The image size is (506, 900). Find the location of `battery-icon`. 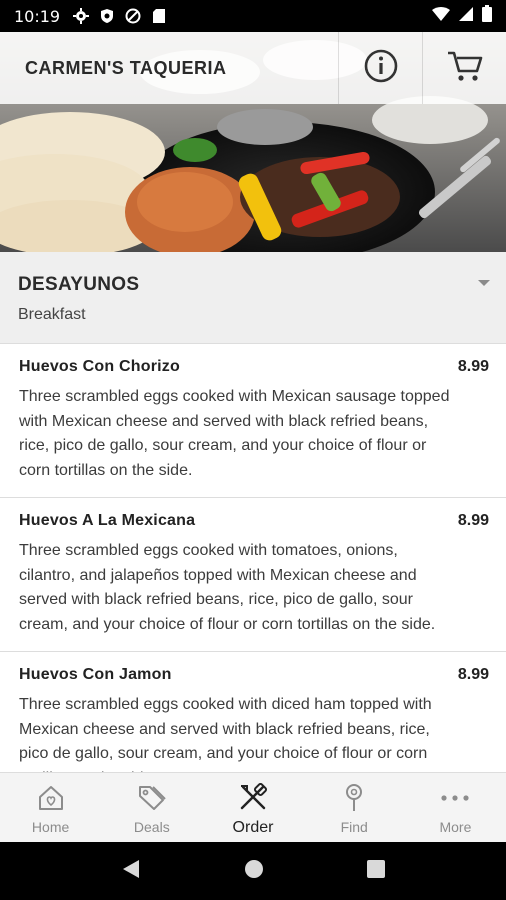

battery-icon is located at coordinates (487, 16).